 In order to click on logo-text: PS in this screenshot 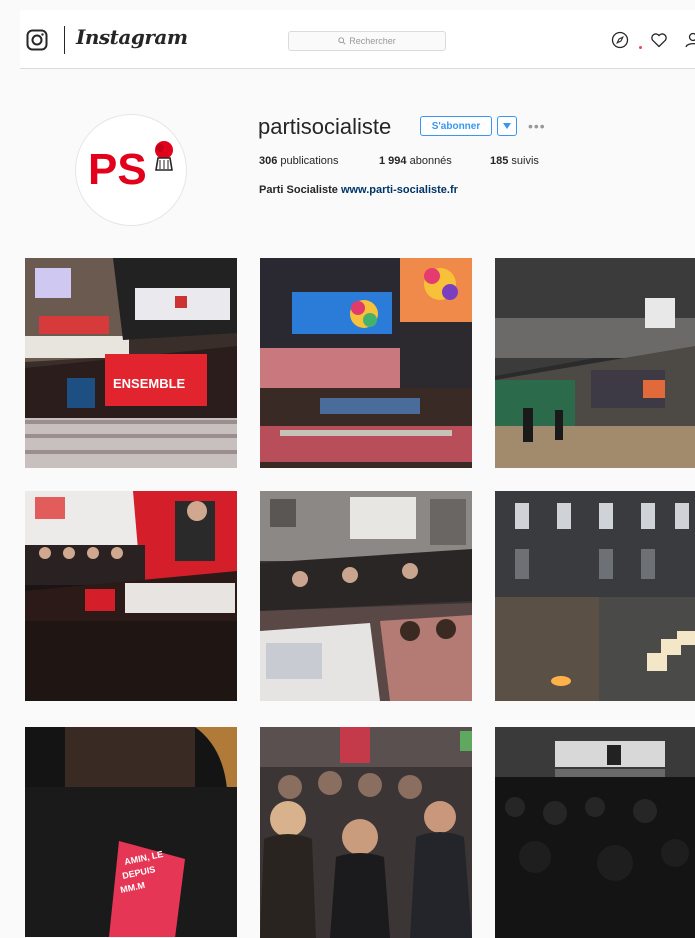, I will do `click(117, 169)`.